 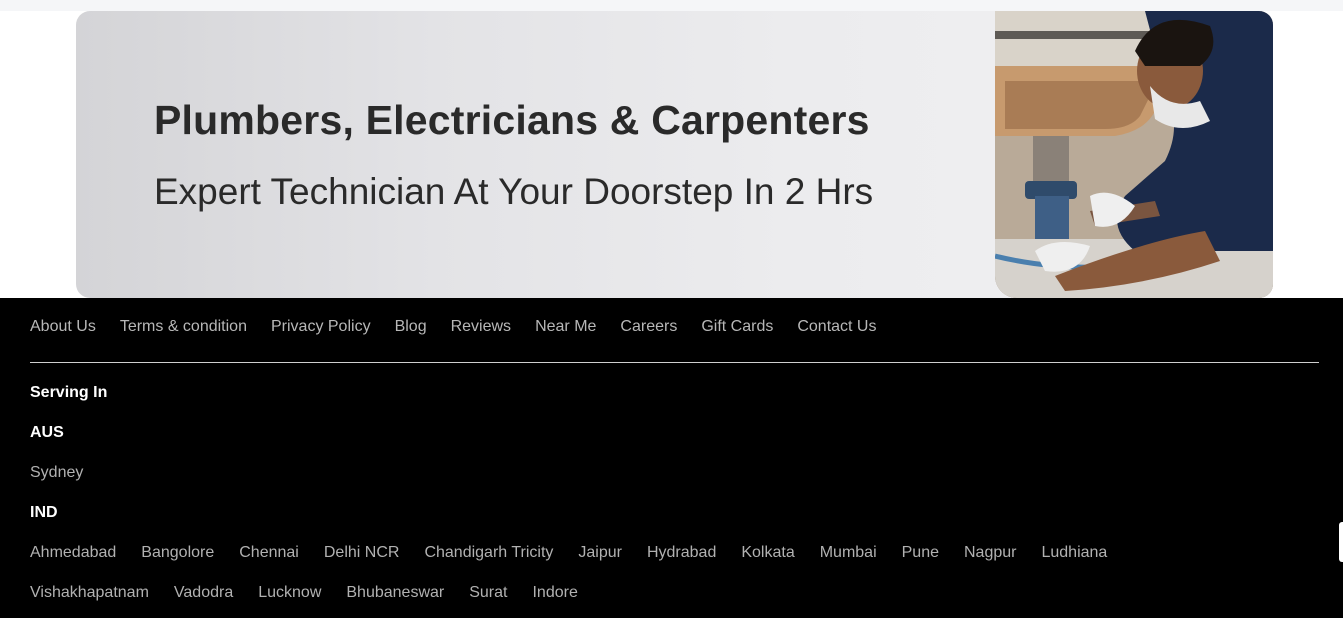 I want to click on link-blog: Blog, so click(x=411, y=327).